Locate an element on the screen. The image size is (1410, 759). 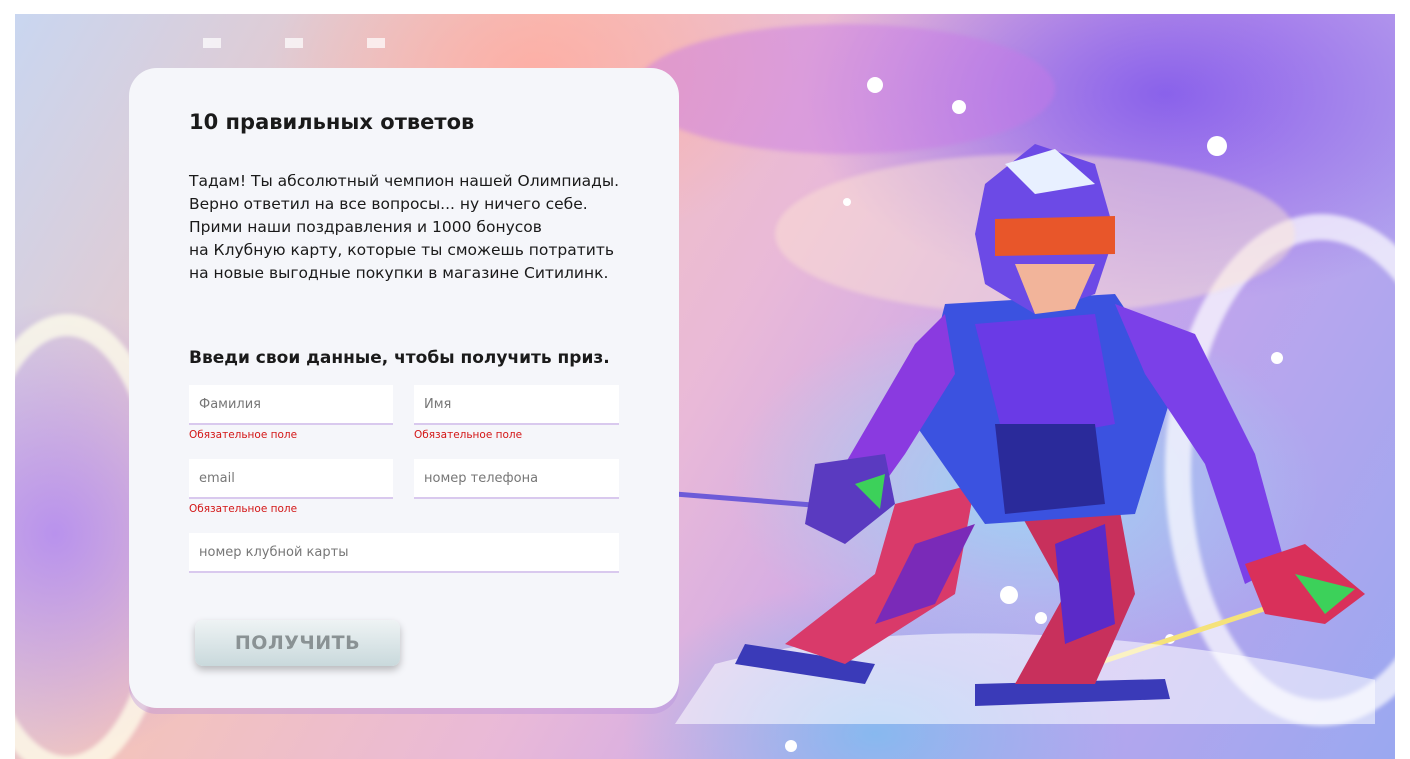
submit-button: ПОЛУЧИТЬ is located at coordinates (297, 643).